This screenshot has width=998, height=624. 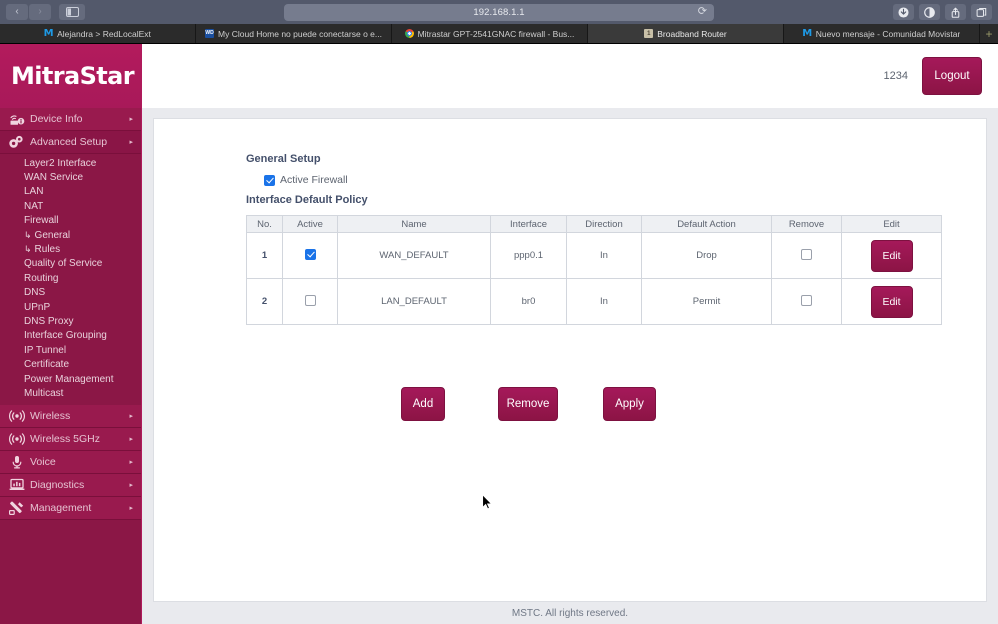 What do you see at coordinates (594, 255) in the screenshot?
I see `table-row: 1 WAN_DEFAULT ppp0.1 In Drop Edit` at bounding box center [594, 255].